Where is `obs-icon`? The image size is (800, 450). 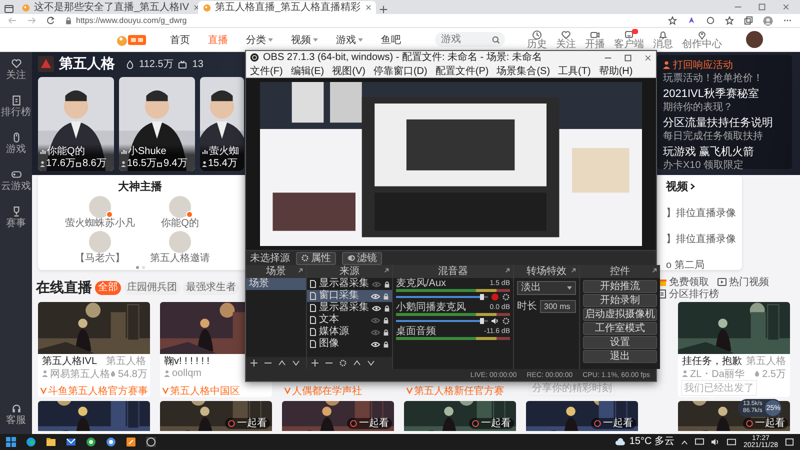 obs-icon is located at coordinates (151, 442).